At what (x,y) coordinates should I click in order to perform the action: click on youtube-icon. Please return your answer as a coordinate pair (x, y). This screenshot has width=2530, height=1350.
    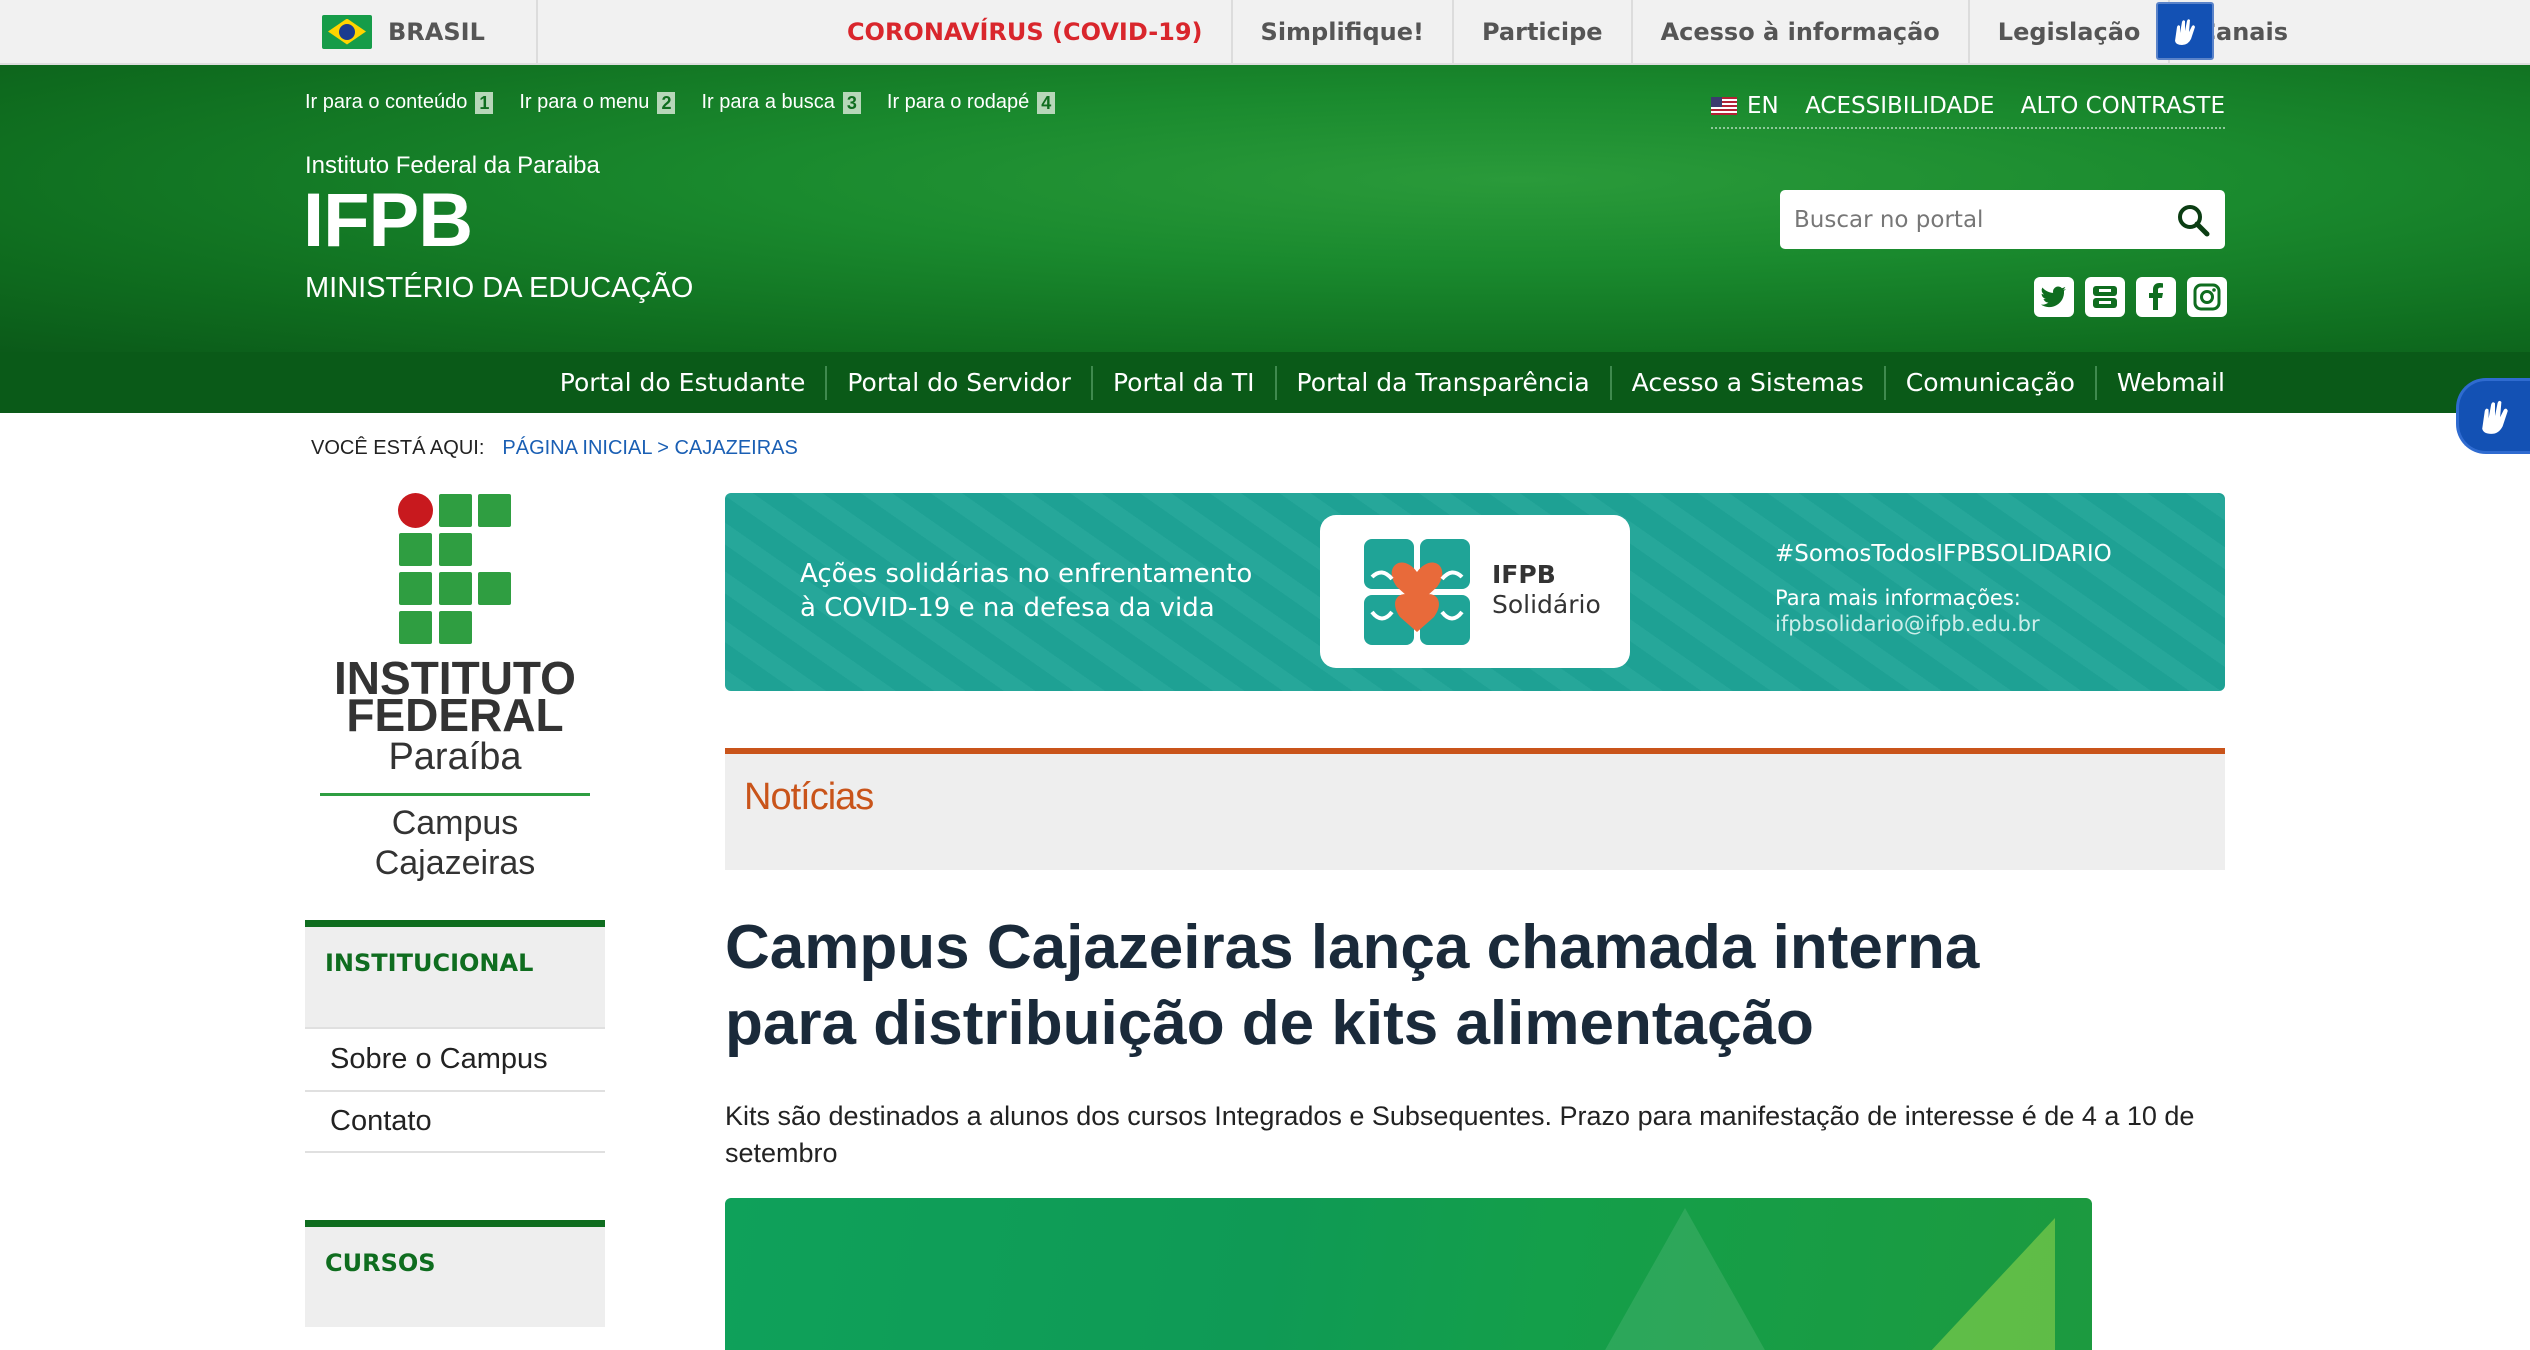
    Looking at the image, I should click on (2105, 297).